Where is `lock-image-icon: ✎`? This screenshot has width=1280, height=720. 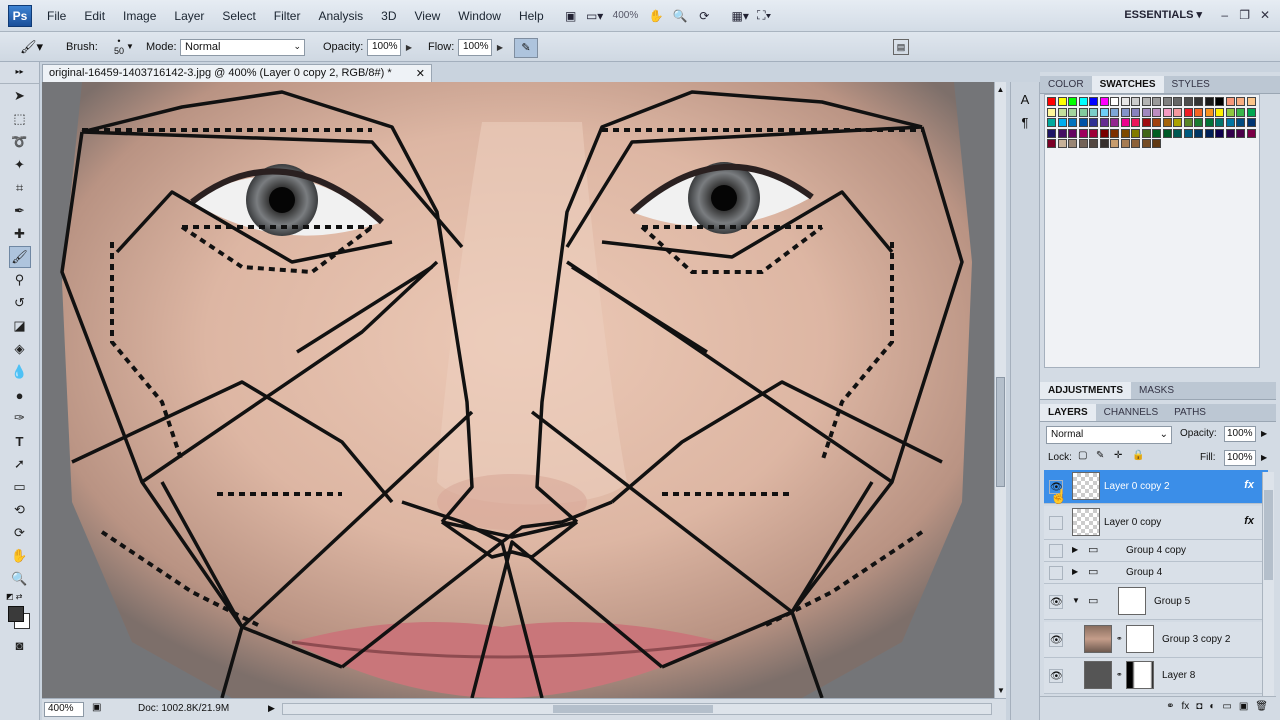 lock-image-icon: ✎ is located at coordinates (1100, 455).